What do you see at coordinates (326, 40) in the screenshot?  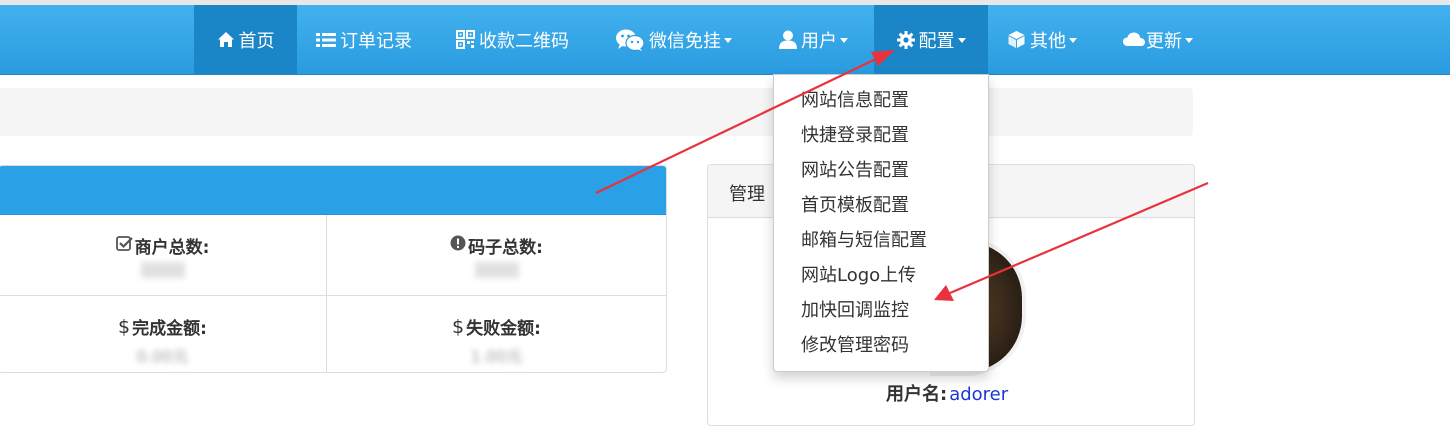 I see `list-icon` at bounding box center [326, 40].